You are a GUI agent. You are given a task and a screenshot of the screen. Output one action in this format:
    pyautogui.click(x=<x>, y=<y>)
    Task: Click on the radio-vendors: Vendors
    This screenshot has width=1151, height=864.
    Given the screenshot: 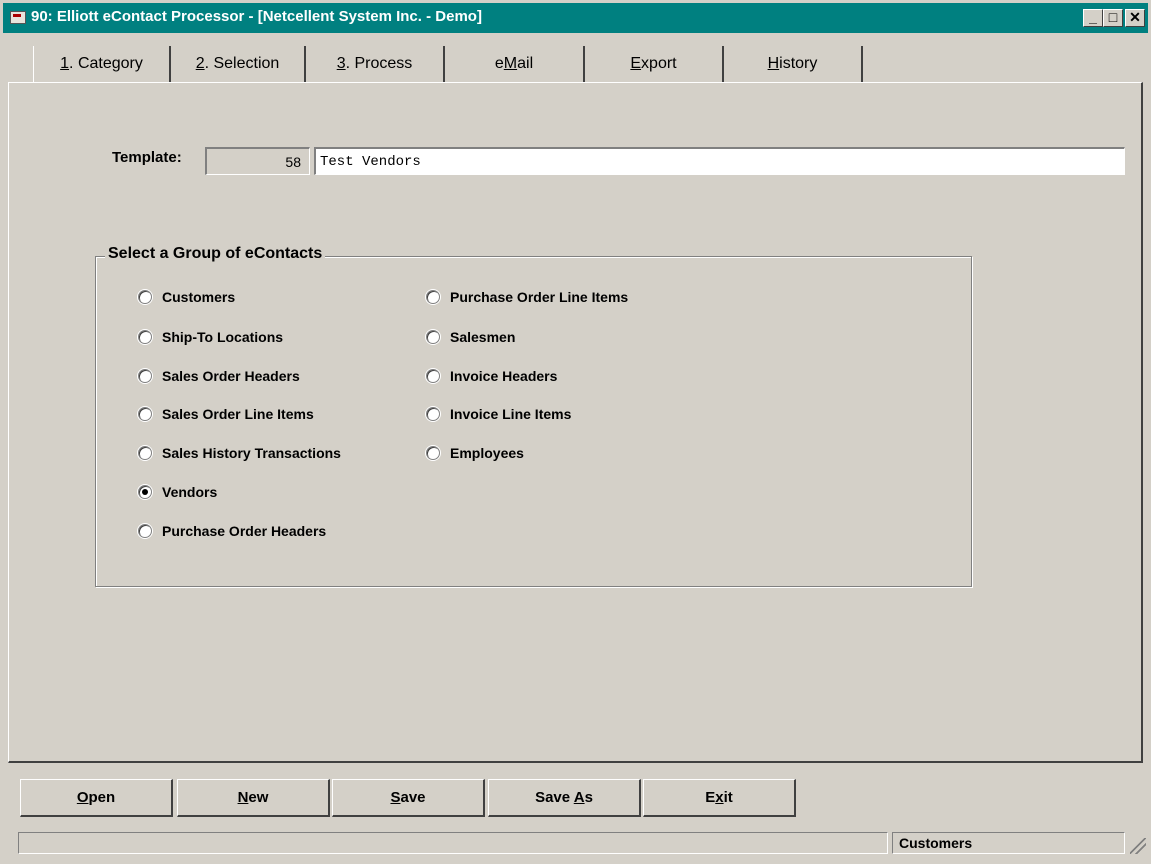 What is the action you would take?
    pyautogui.click(x=177, y=492)
    